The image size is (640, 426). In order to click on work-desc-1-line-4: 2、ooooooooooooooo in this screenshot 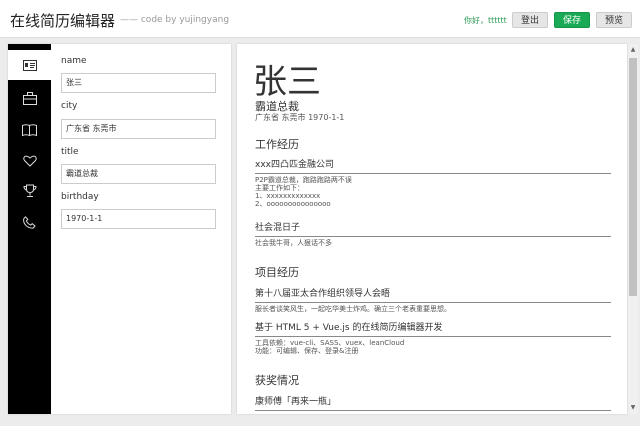, I will do `click(293, 204)`.